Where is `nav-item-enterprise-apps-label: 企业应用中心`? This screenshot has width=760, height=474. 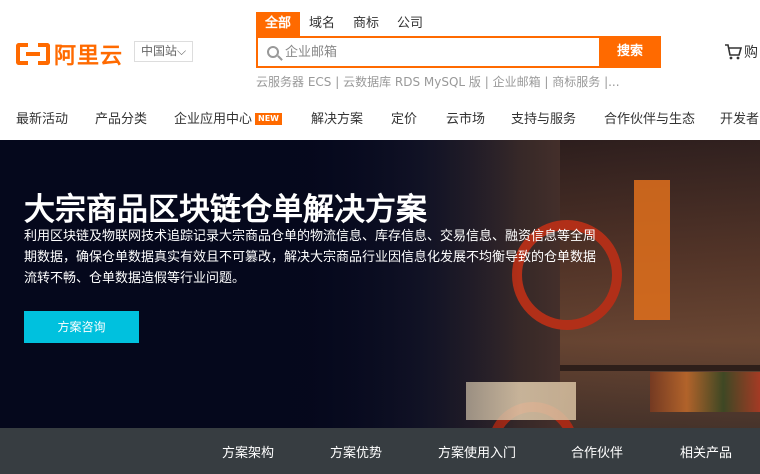 nav-item-enterprise-apps-label: 企业应用中心 is located at coordinates (213, 119).